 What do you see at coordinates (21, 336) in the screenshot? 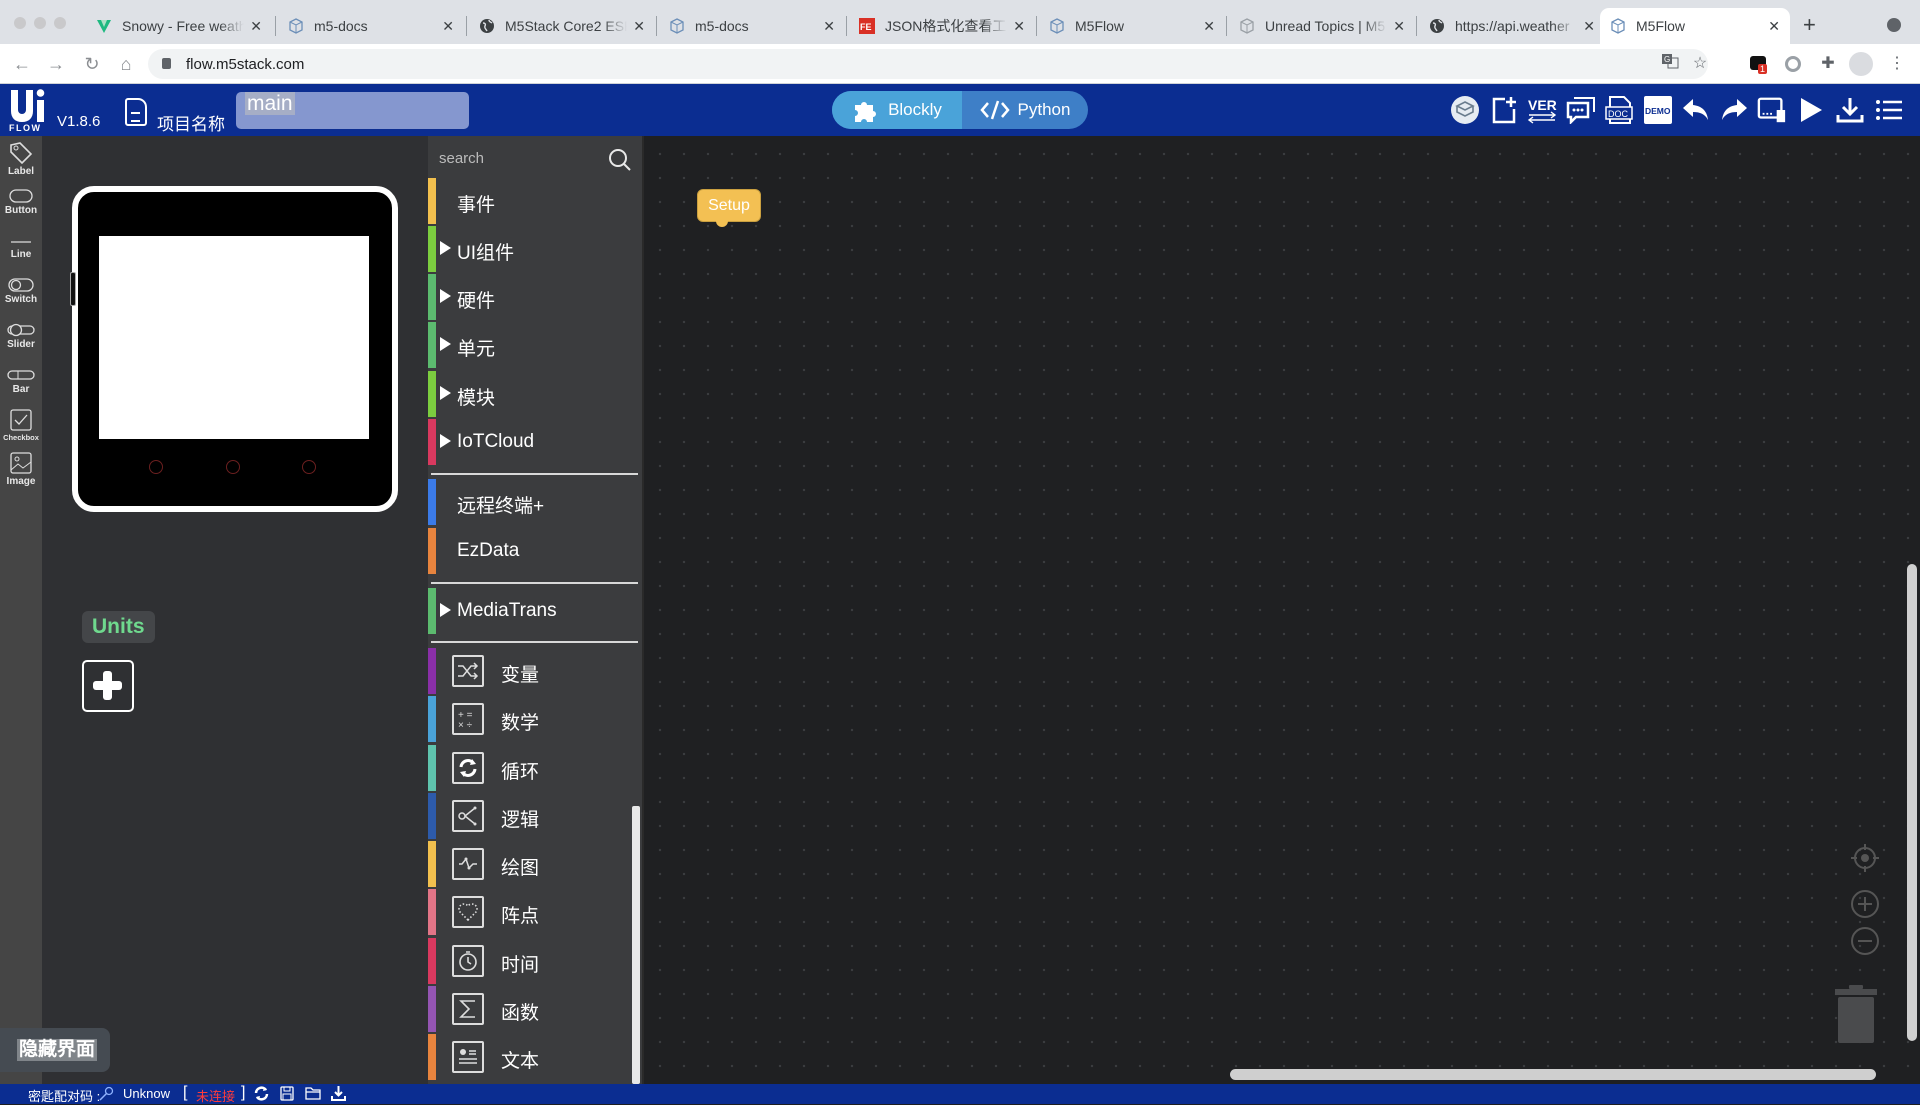
I see `widget-slider: Slider` at bounding box center [21, 336].